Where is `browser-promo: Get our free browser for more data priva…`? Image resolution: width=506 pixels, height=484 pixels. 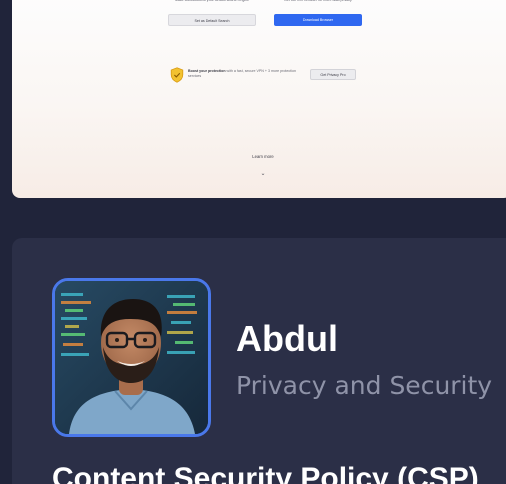
browser-promo: Get our free browser for more data priva… is located at coordinates (318, 13).